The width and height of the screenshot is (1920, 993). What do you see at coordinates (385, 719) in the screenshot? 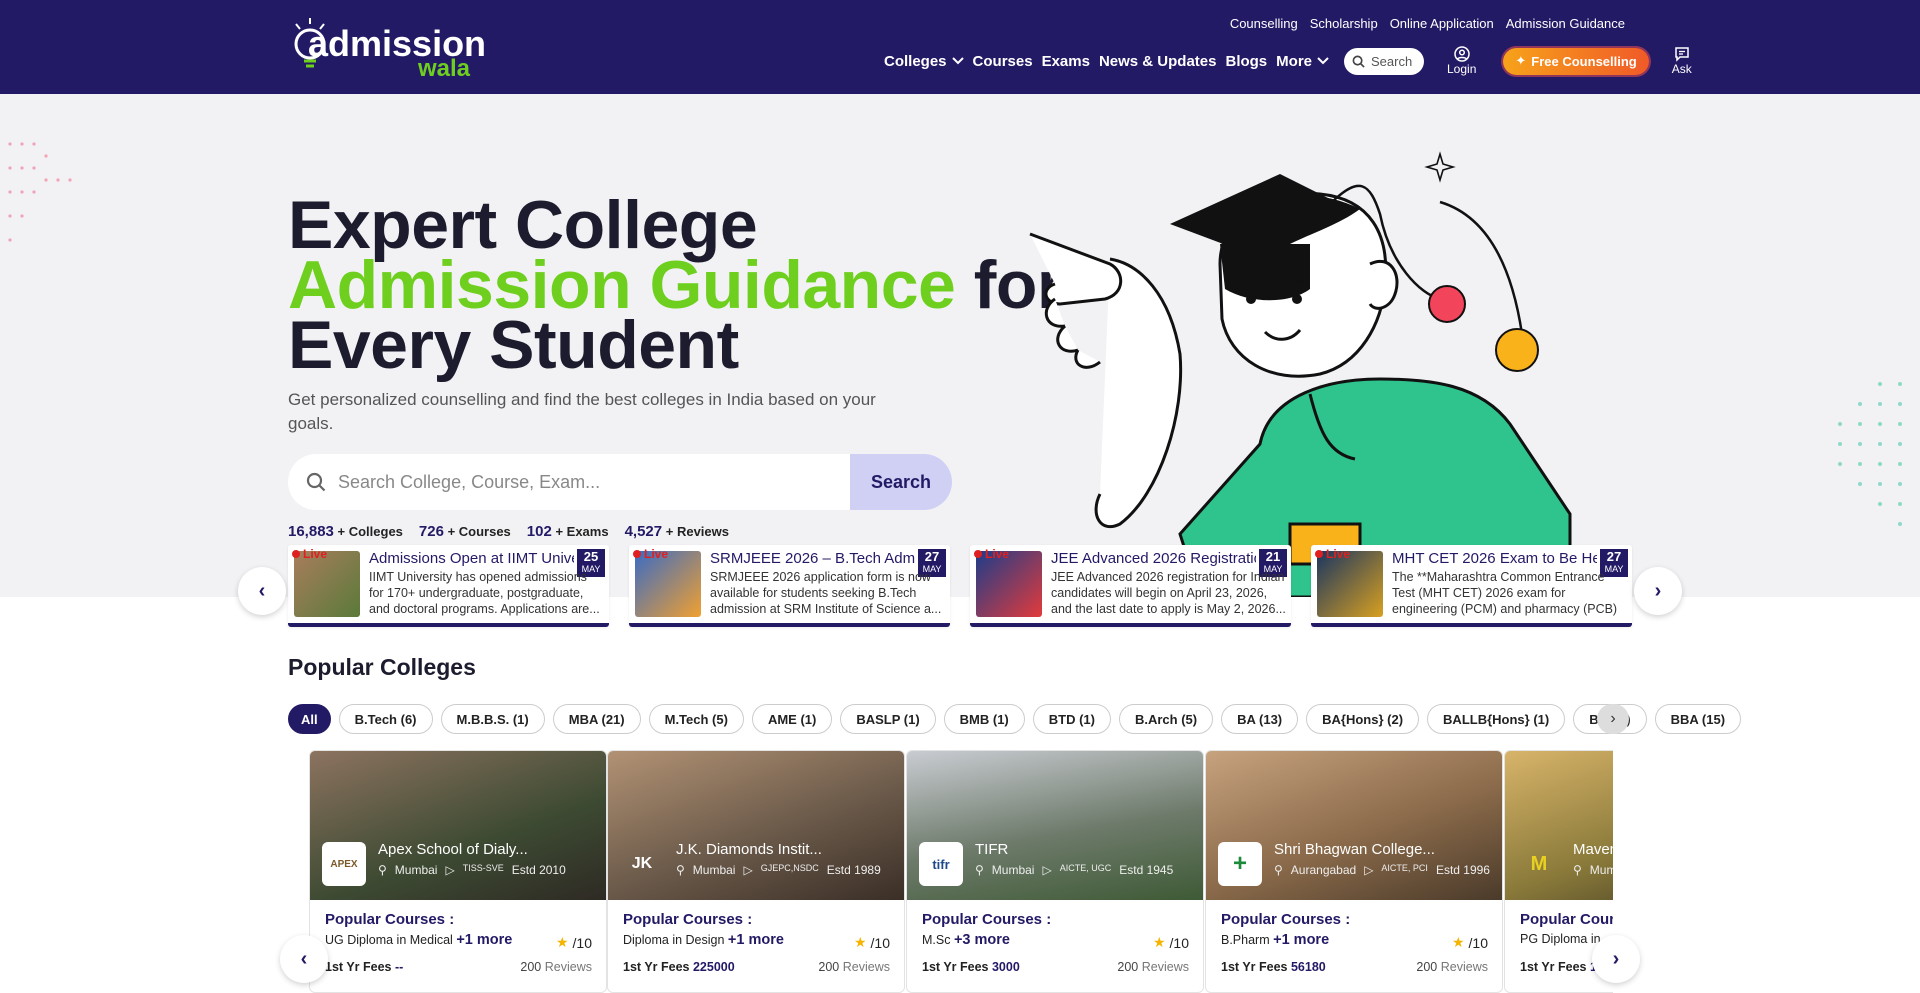
I see `chip-btech: B.Tech (6)` at bounding box center [385, 719].